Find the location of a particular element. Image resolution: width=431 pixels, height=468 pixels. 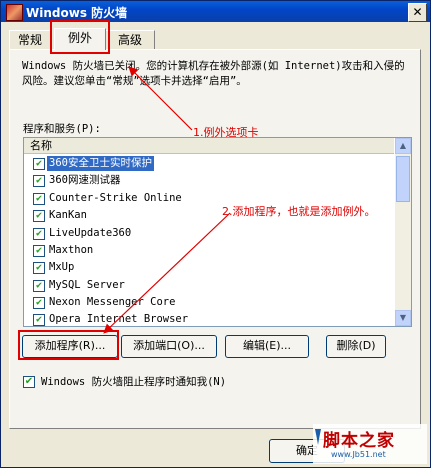

list-item-label: MySQL Server is located at coordinates (87, 285).